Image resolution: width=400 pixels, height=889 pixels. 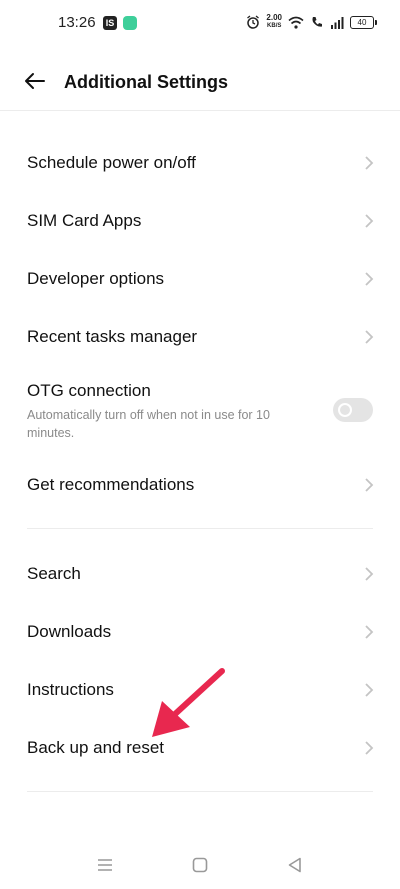 I want to click on annotation-arrow-icon, so click(x=188, y=702).